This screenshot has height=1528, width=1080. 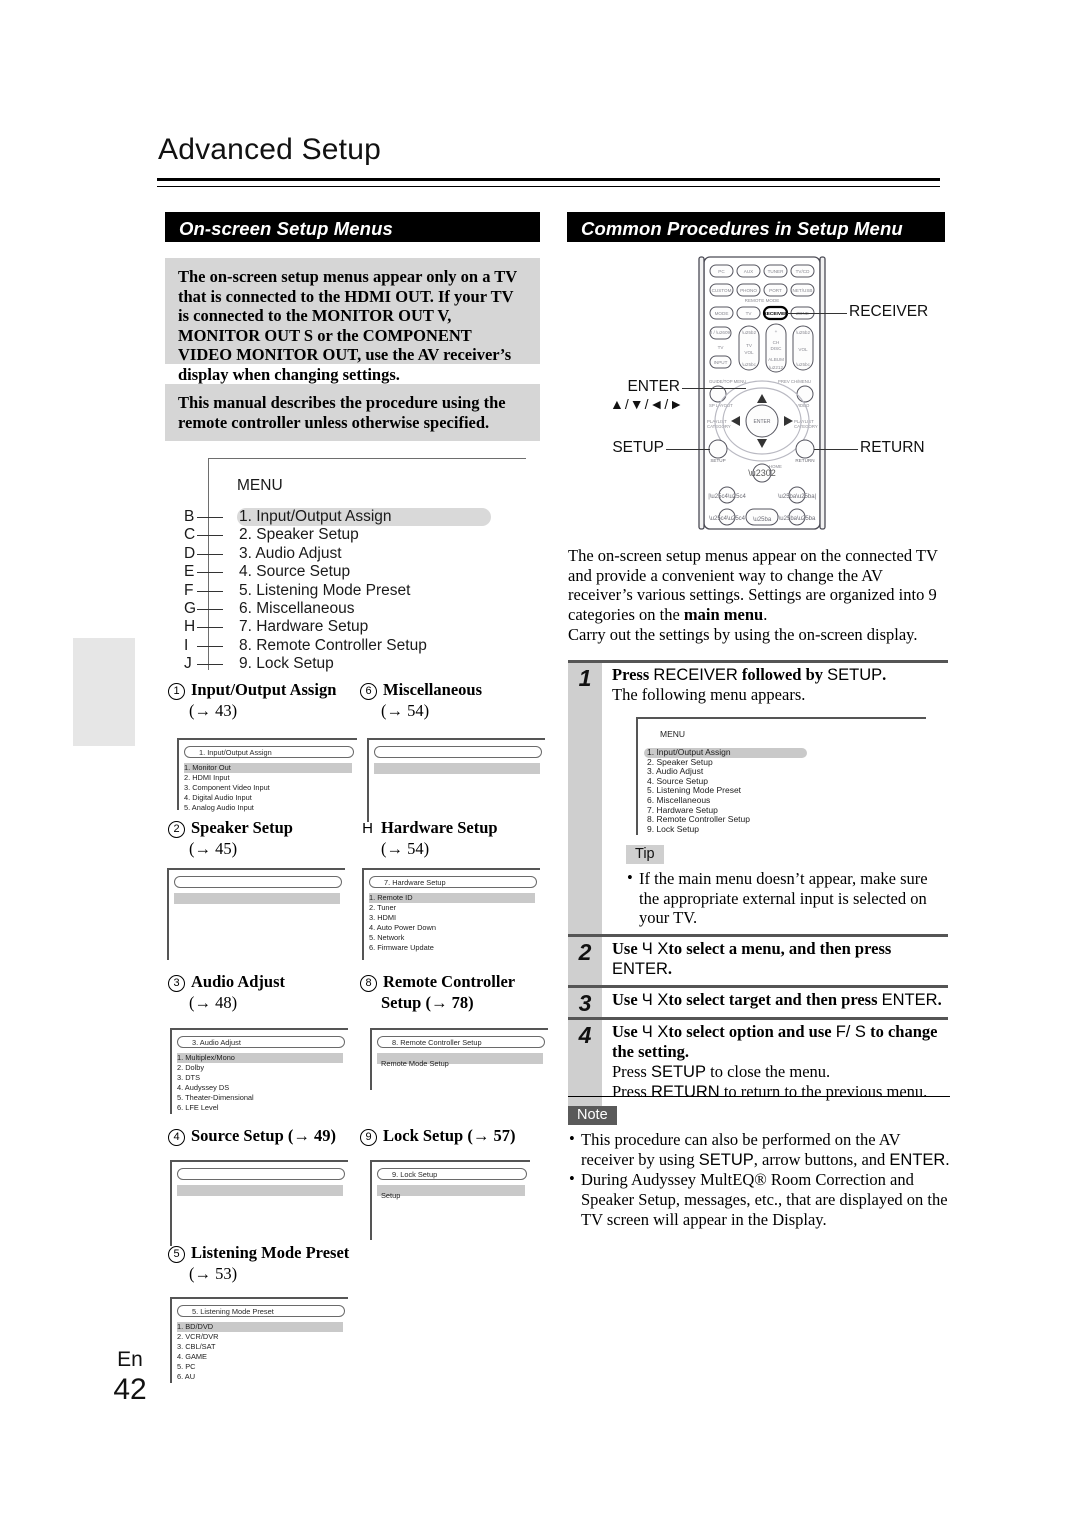 I want to click on step-key: SETUP, so click(x=678, y=1072).